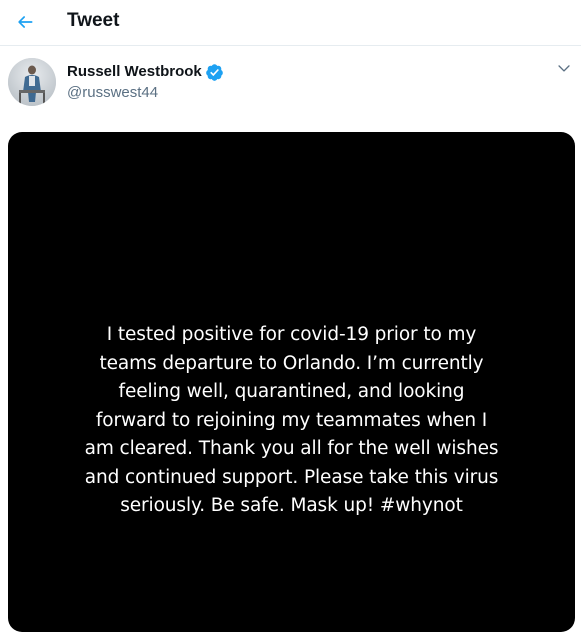 This screenshot has width=581, height=632. I want to click on image-text-line: feeling well, quarantined, and looking, so click(291, 391).